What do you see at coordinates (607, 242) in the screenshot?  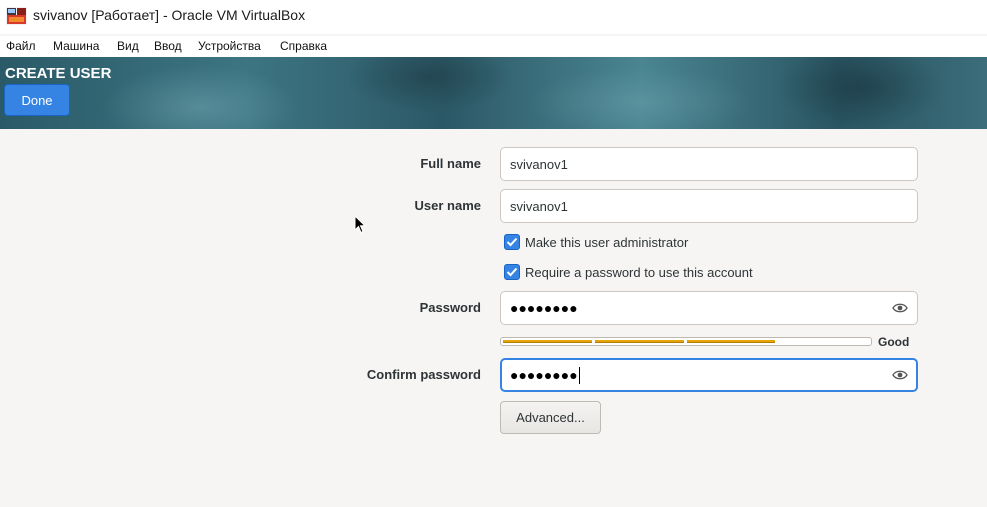 I see `admin-checkbox-label: Make this user administrator` at bounding box center [607, 242].